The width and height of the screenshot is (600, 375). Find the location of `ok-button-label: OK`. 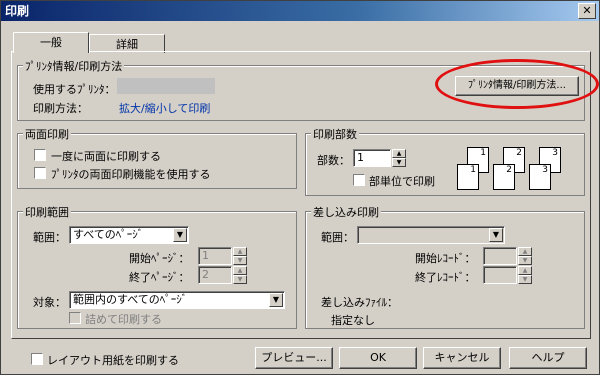

ok-button-label: OK is located at coordinates (378, 357).